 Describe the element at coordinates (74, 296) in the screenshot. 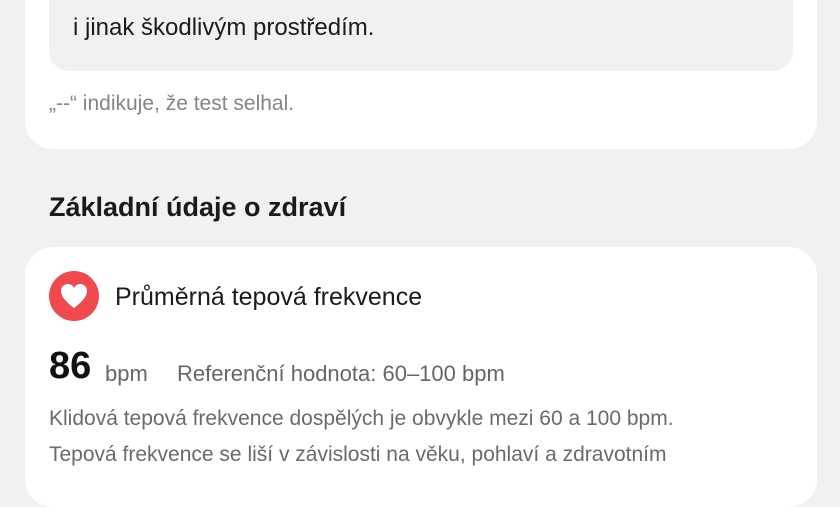

I see `heart-icon` at that location.